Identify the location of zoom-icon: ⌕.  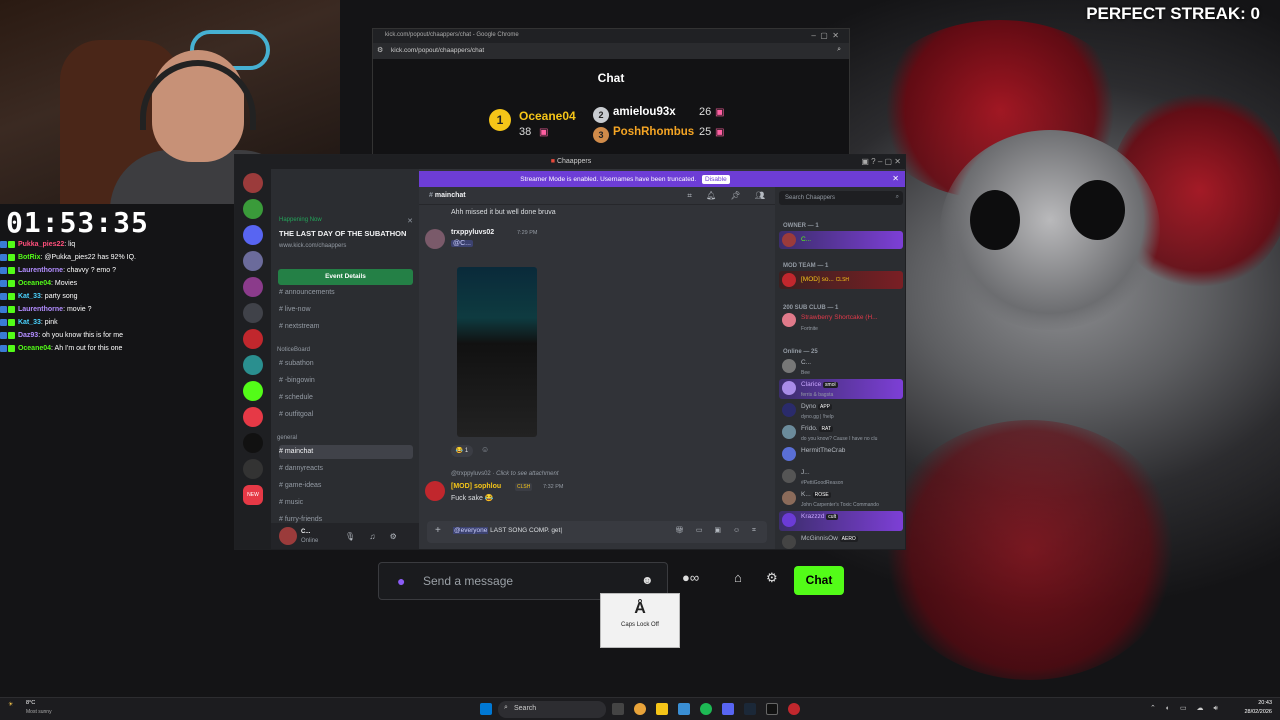
(839, 50).